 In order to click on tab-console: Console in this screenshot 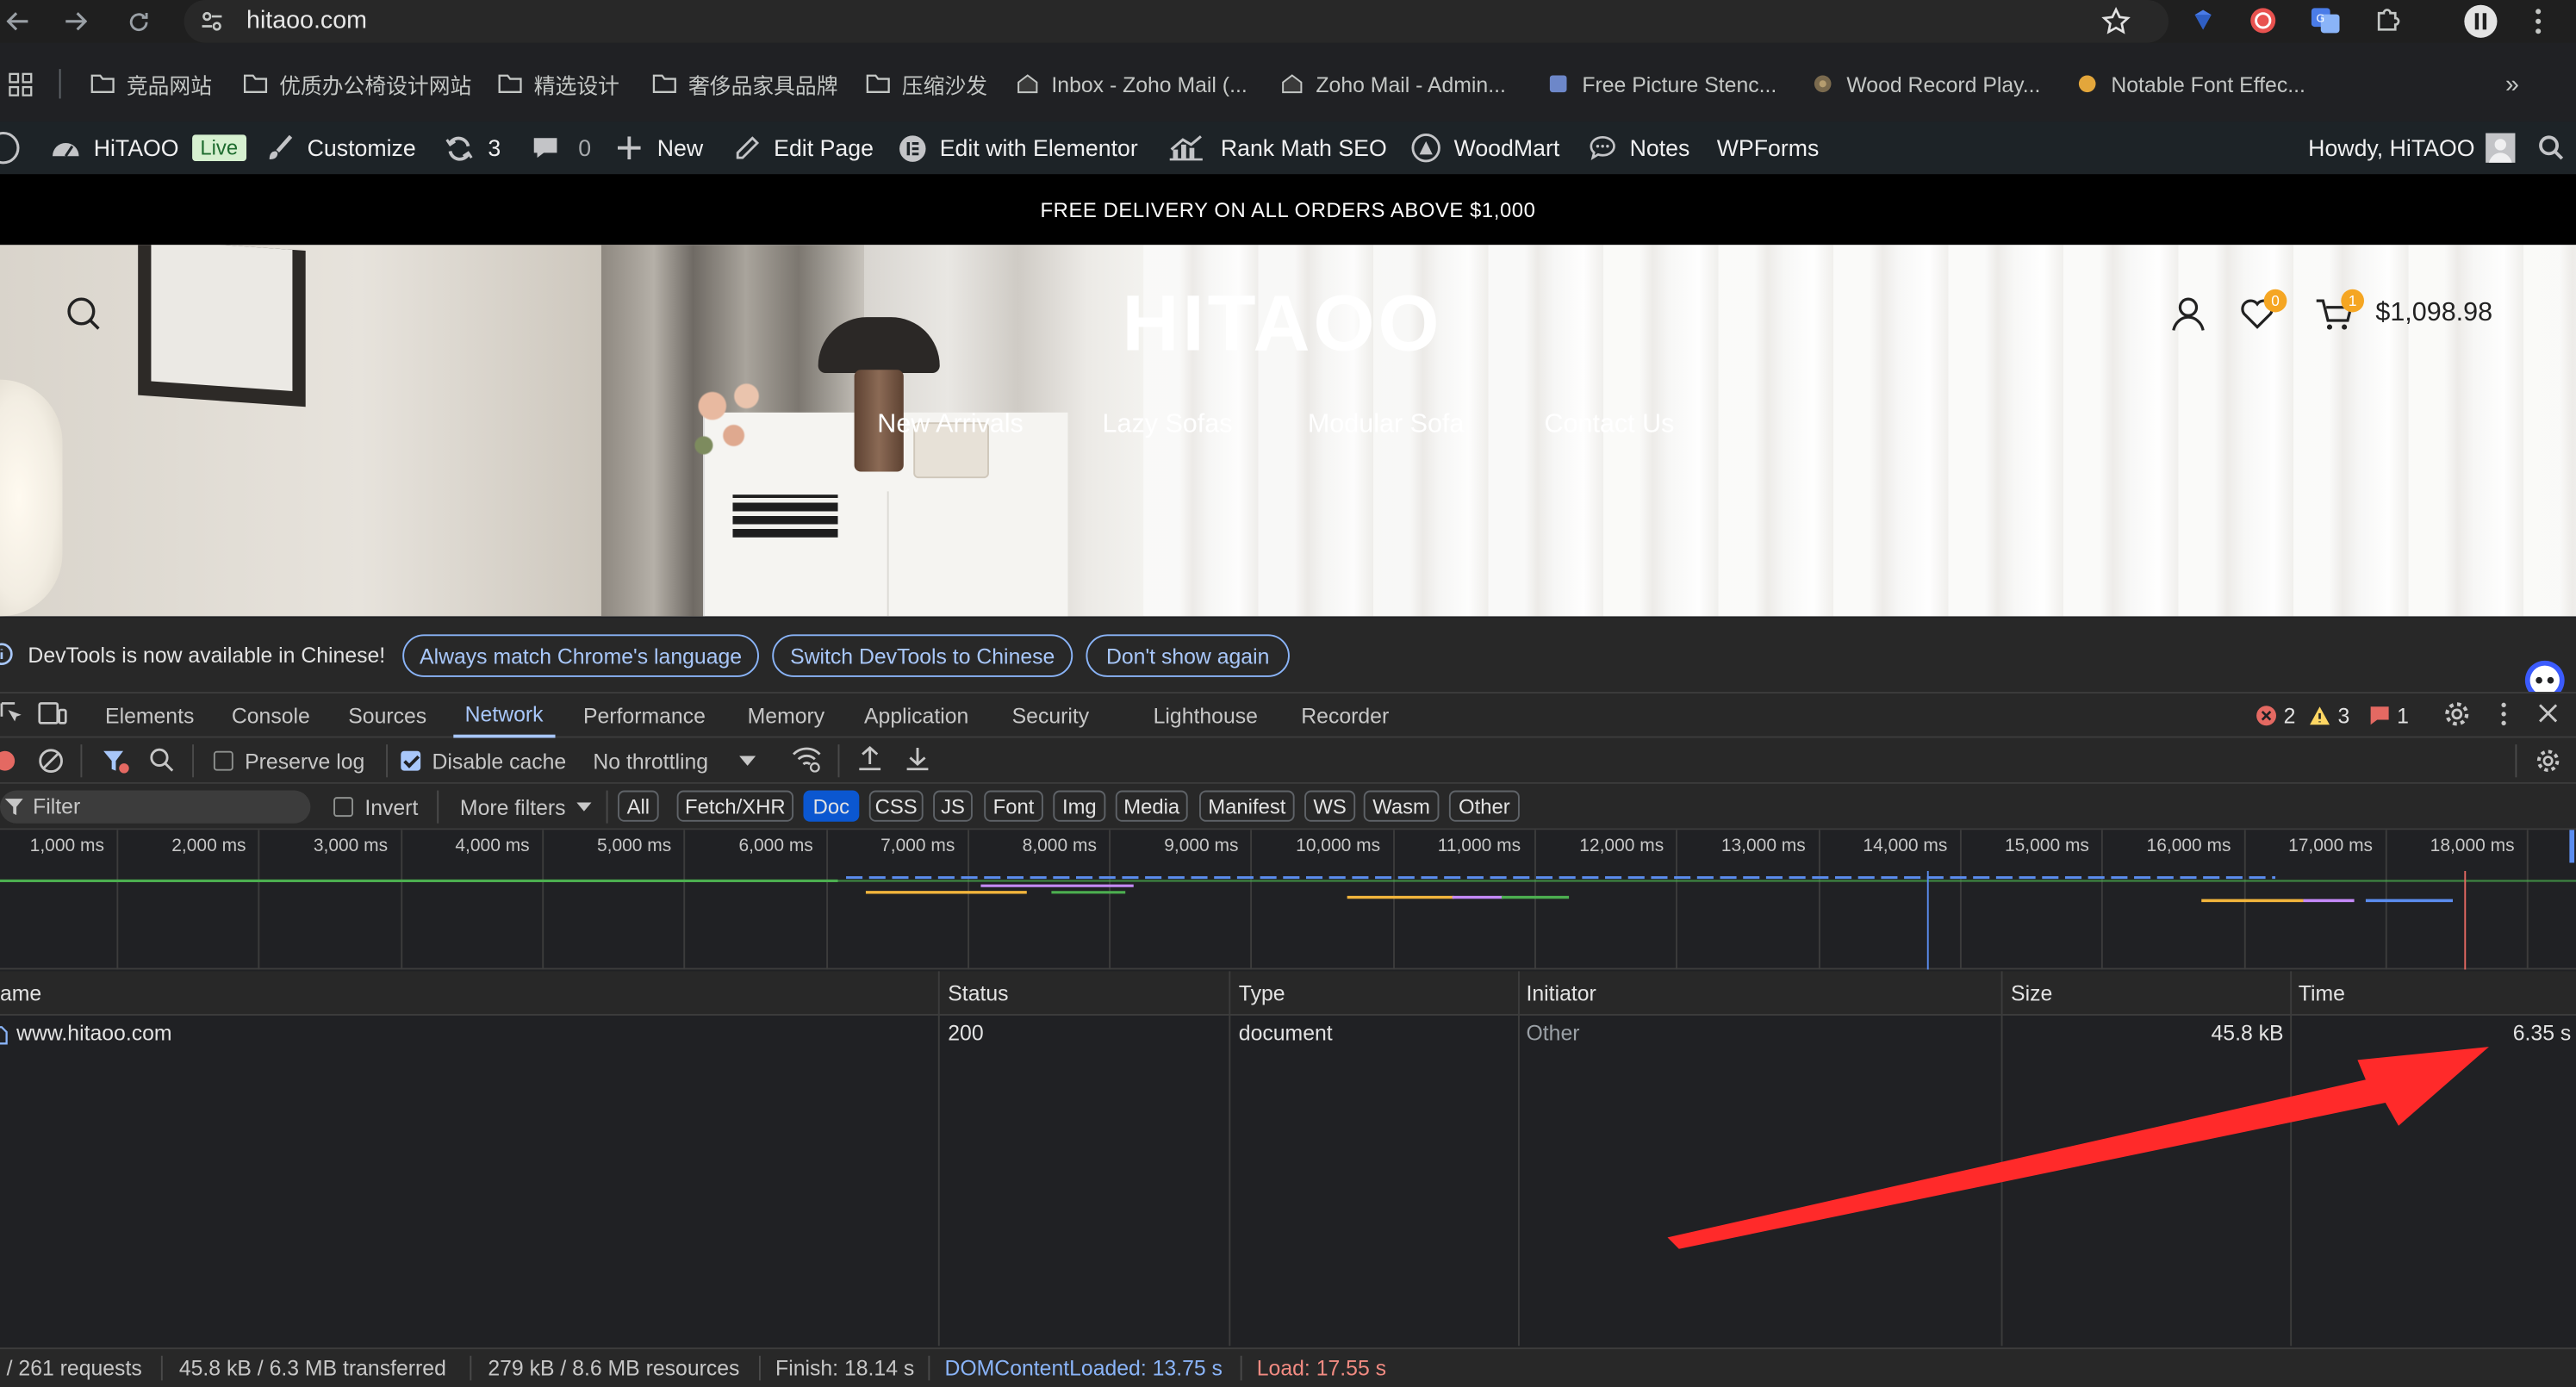, I will do `click(271, 714)`.